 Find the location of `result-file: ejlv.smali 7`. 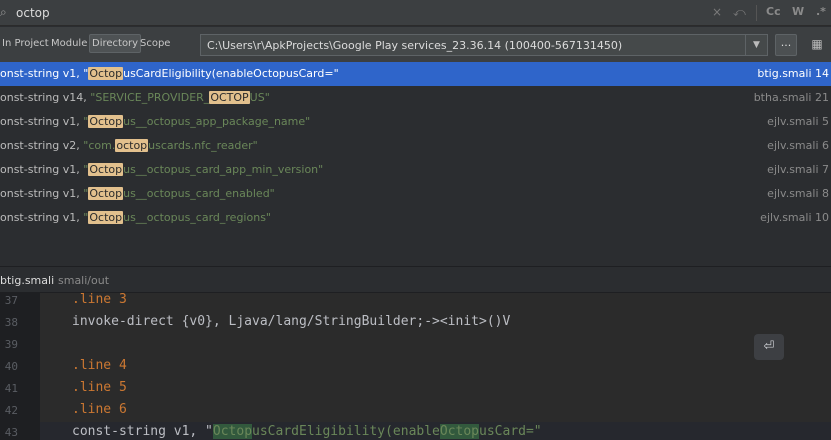

result-file: ejlv.smali 7 is located at coordinates (798, 169).